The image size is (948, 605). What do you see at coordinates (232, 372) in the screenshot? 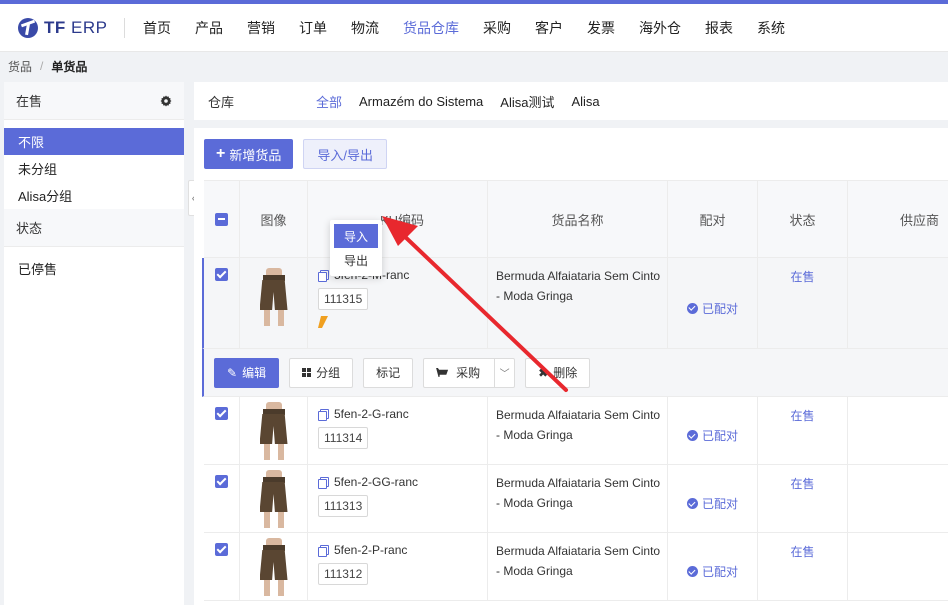
I see `edit-icon: ✎` at bounding box center [232, 372].